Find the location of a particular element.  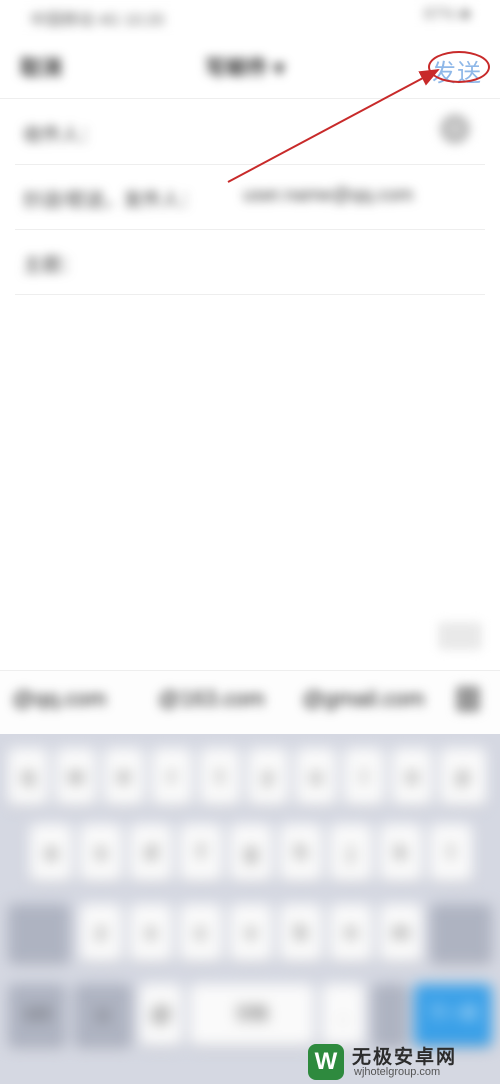

key-q: q is located at coordinates (28, 777).